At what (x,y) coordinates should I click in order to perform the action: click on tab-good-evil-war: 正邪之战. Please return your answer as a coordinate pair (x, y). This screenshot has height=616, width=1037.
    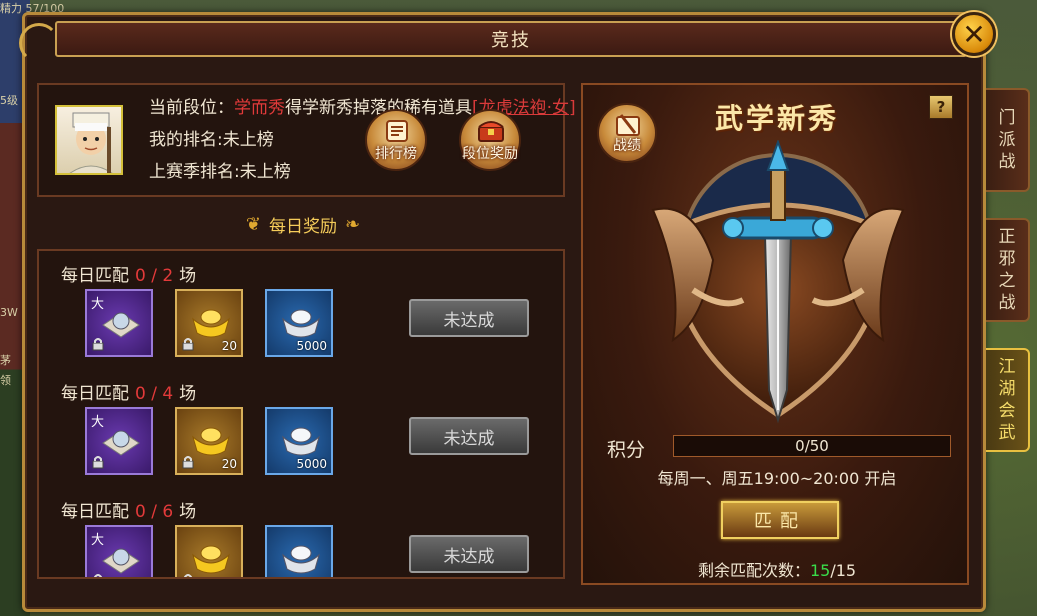
    Looking at the image, I should click on (1008, 270).